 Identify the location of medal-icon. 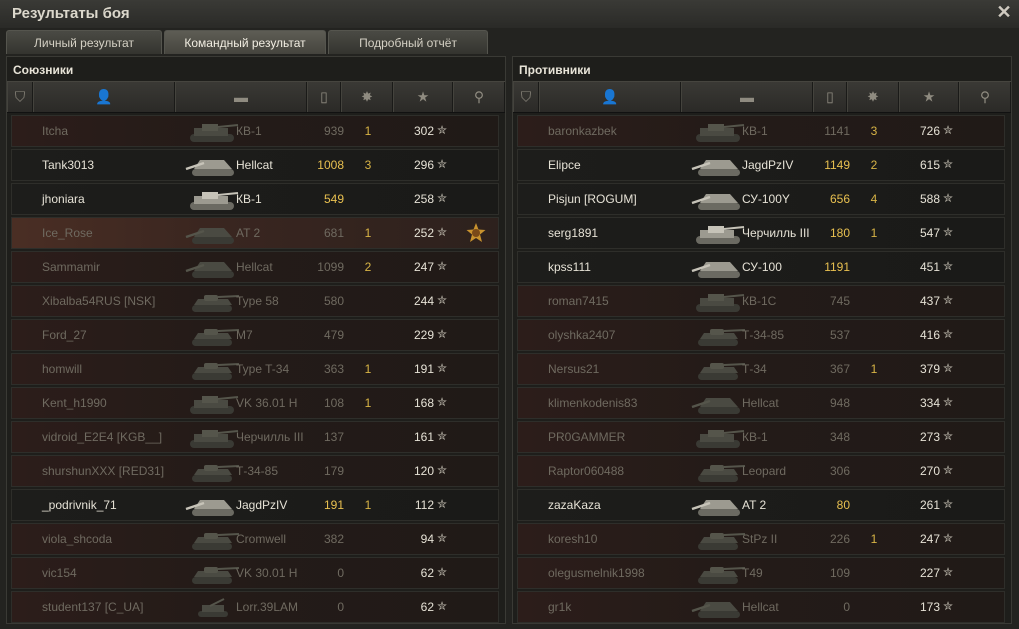
(476, 233).